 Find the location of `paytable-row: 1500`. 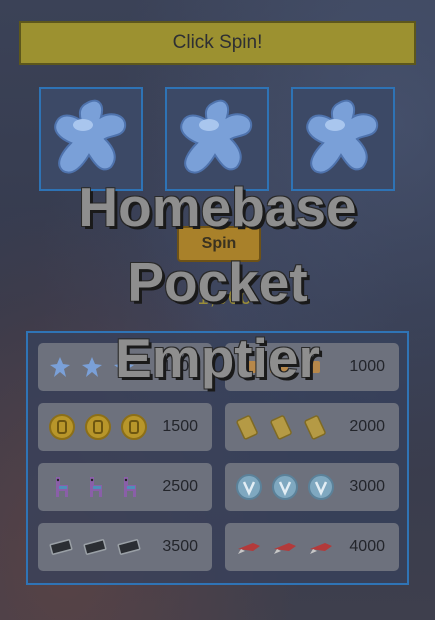

paytable-row: 1500 is located at coordinates (125, 427).